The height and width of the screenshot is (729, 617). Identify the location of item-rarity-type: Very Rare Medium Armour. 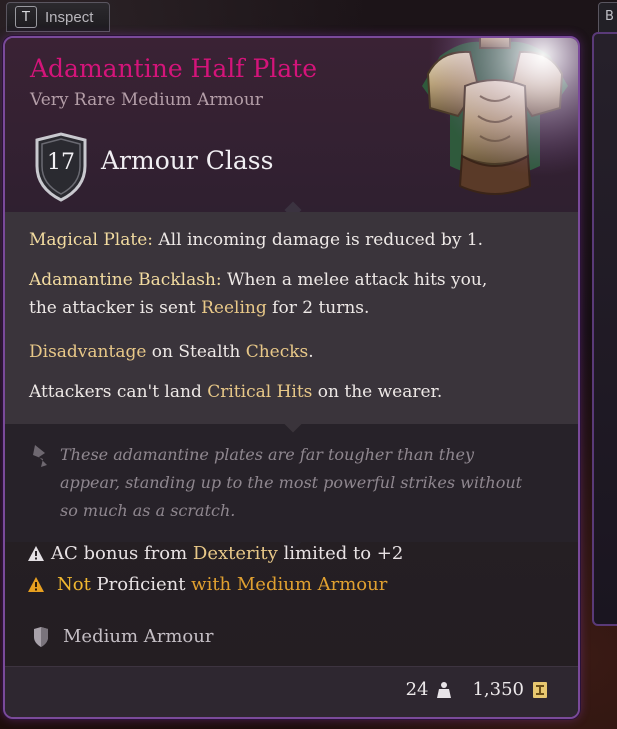
(146, 100).